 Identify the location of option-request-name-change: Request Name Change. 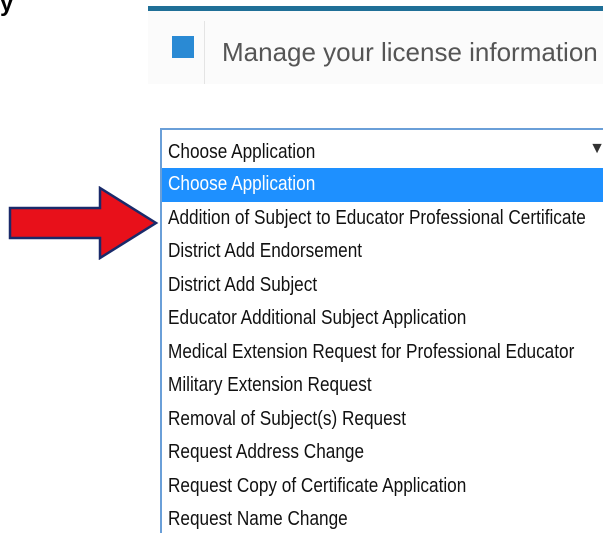
(382, 518).